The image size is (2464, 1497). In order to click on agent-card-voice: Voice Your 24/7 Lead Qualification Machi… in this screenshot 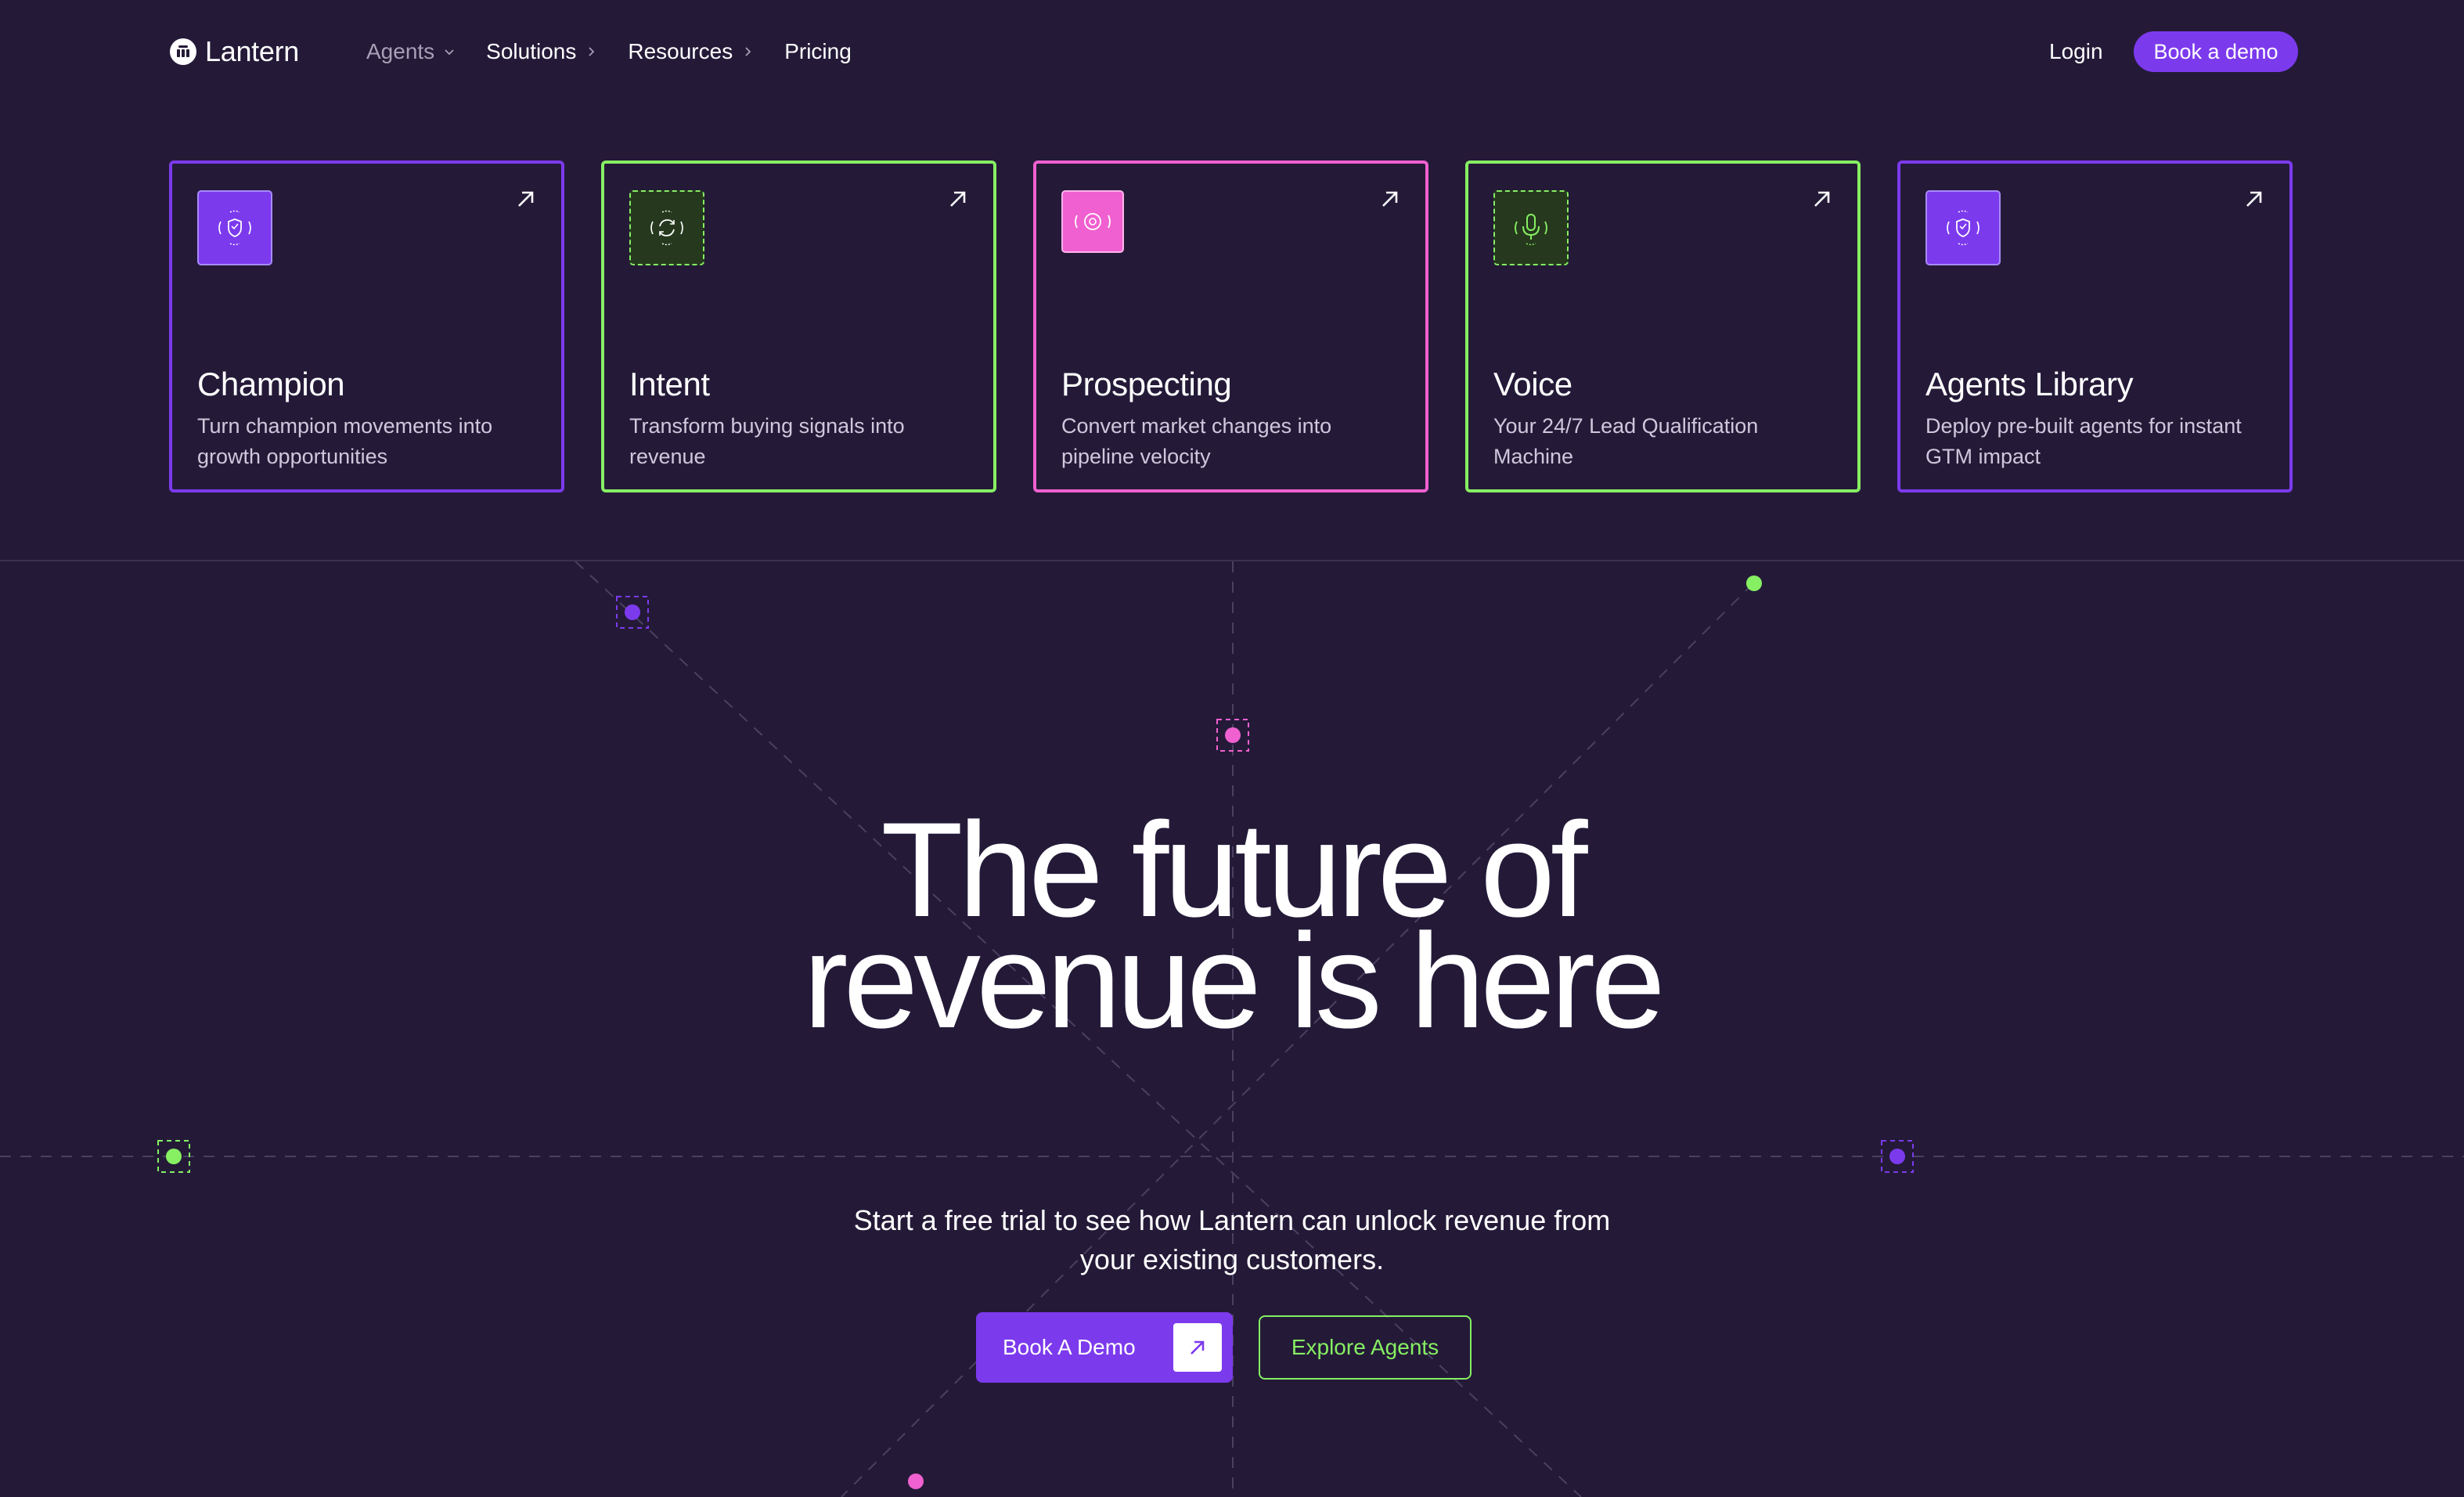, I will do `click(1663, 326)`.